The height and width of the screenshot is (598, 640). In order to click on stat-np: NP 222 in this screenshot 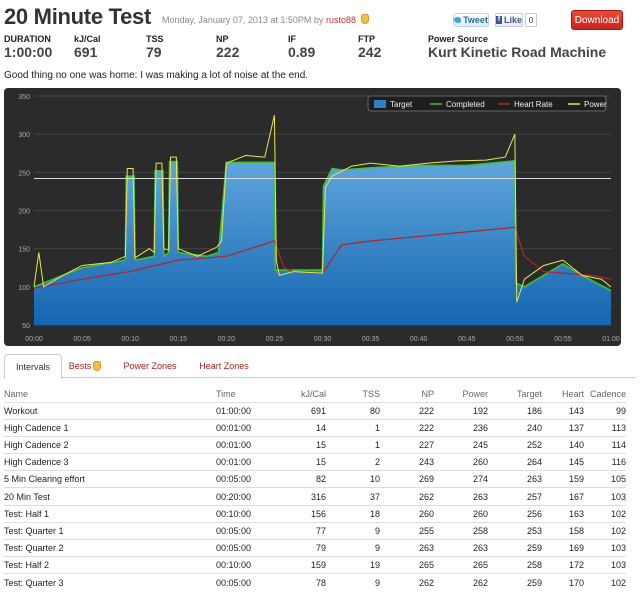, I will do `click(228, 47)`.